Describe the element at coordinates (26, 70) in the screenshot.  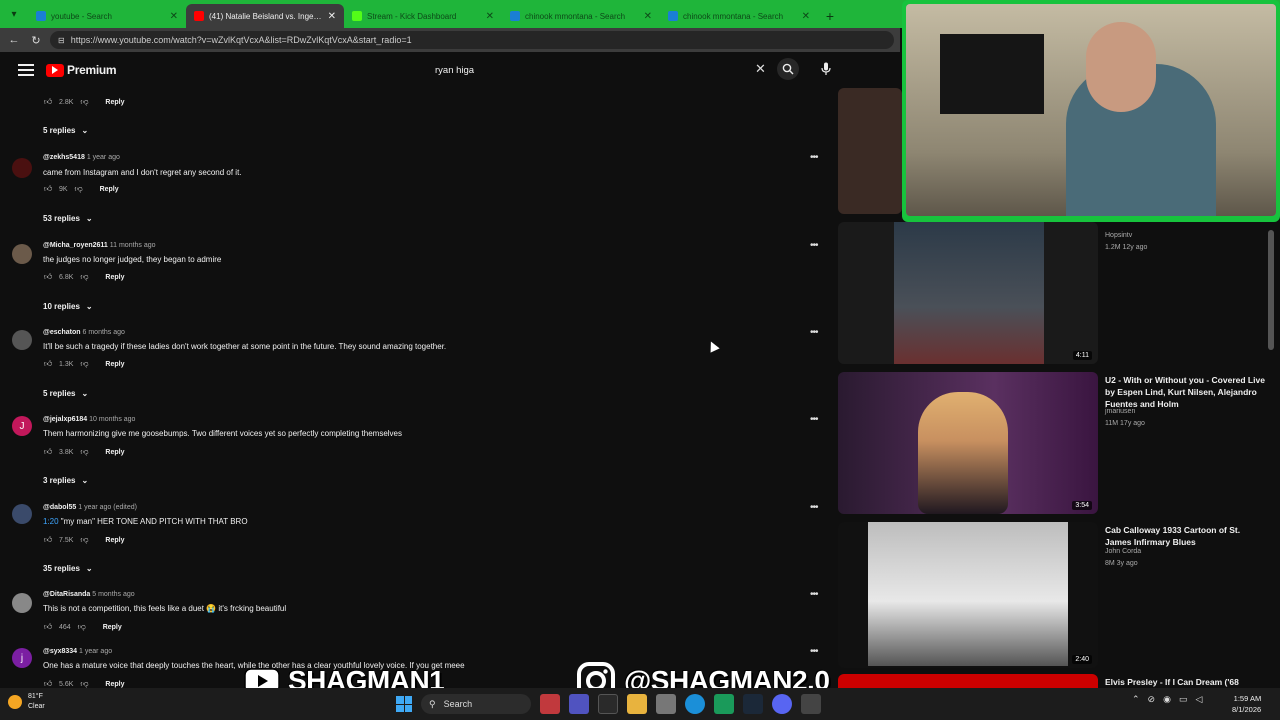
I see `hamburger-menu-icon` at that location.